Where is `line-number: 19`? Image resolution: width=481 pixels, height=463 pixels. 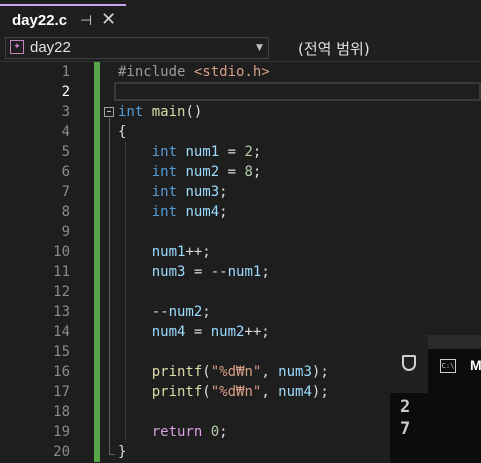 line-number: 19 is located at coordinates (61, 432).